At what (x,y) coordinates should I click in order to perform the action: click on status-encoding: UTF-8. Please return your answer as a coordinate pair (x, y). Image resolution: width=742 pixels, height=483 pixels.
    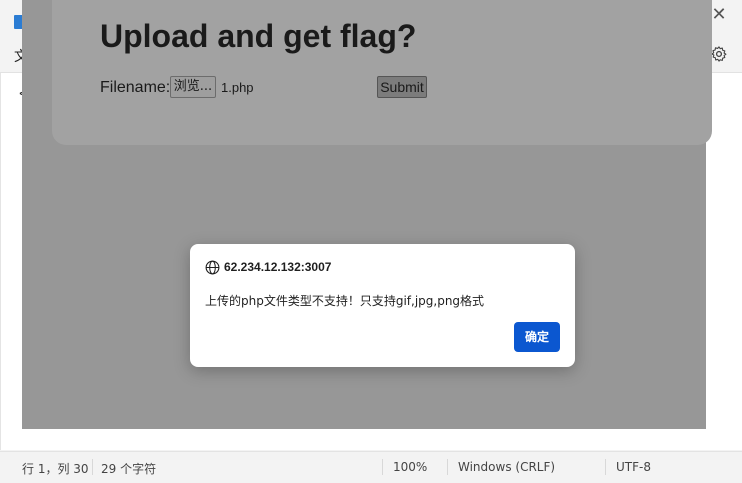
    Looking at the image, I should click on (633, 467).